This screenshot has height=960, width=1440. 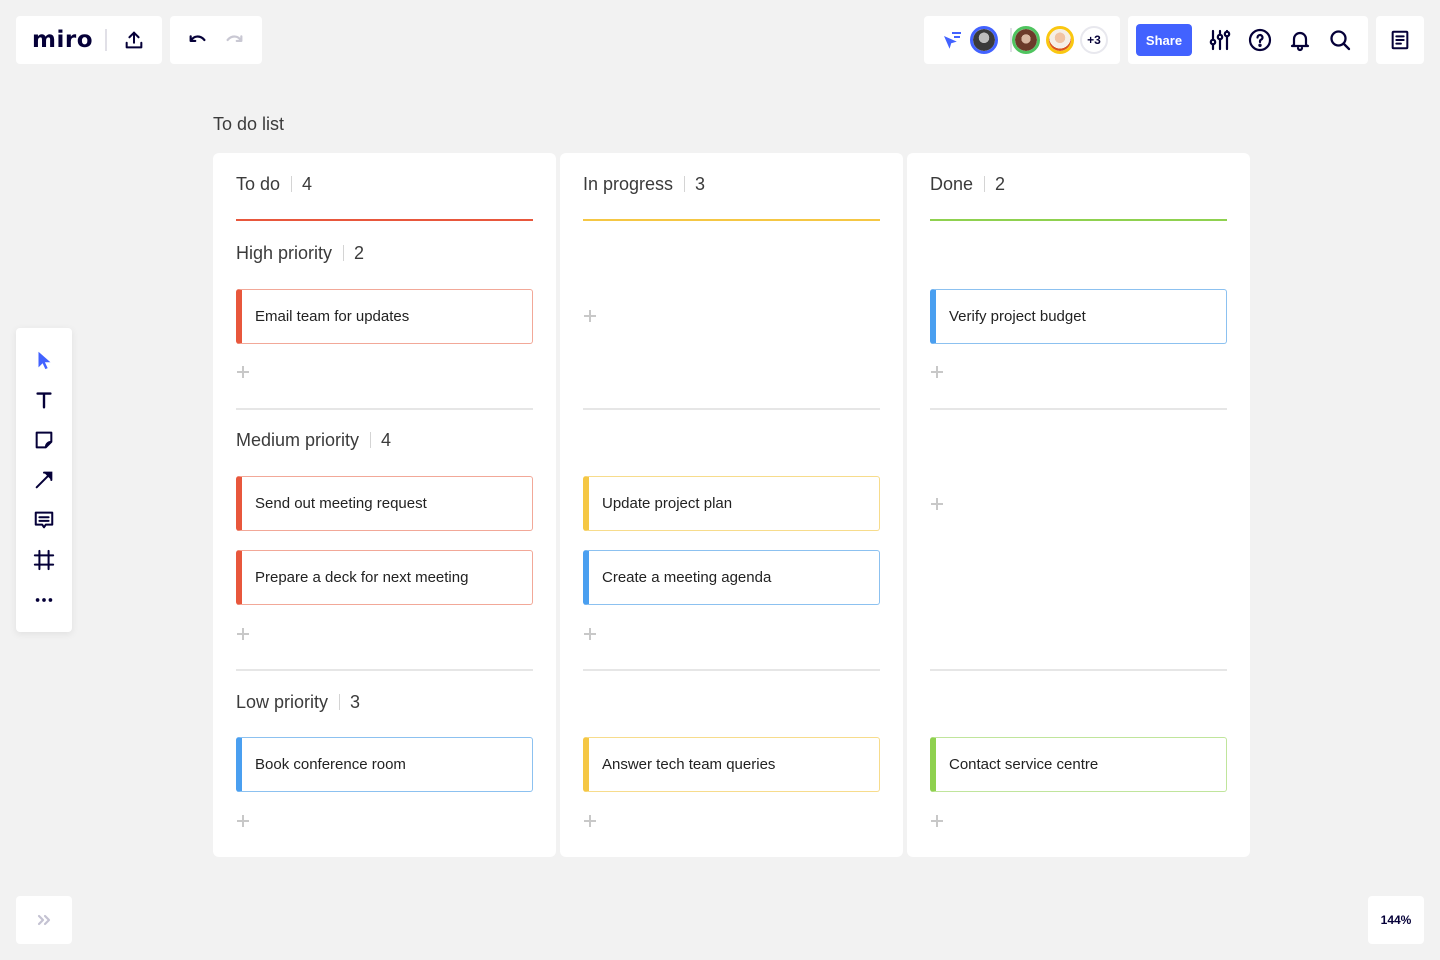 I want to click on row-title-medium: Medium priority 4, so click(x=313, y=440).